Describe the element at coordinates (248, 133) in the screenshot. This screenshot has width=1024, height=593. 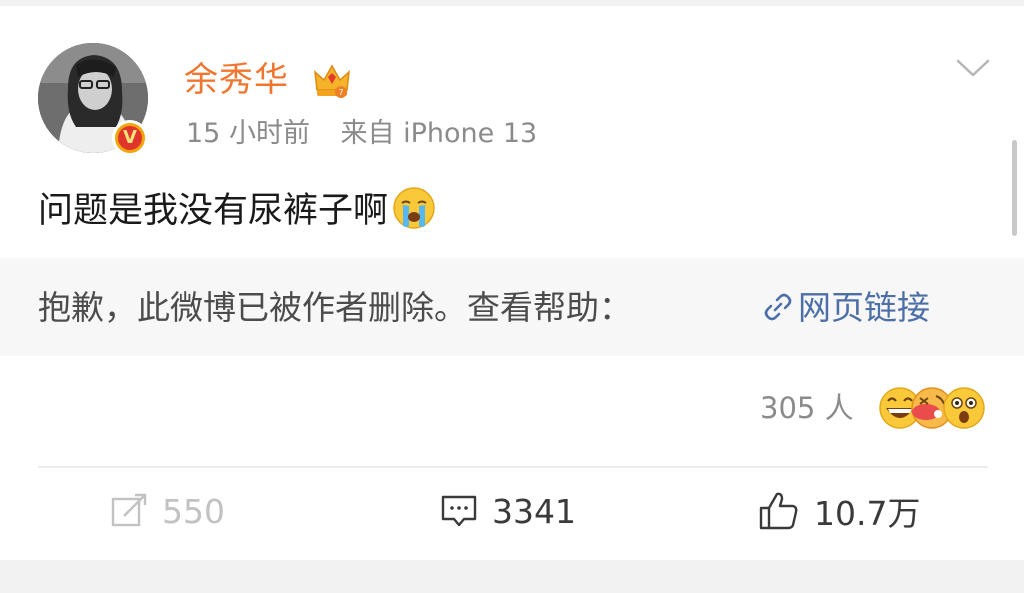
I see `post-time: 15 小时前` at that location.